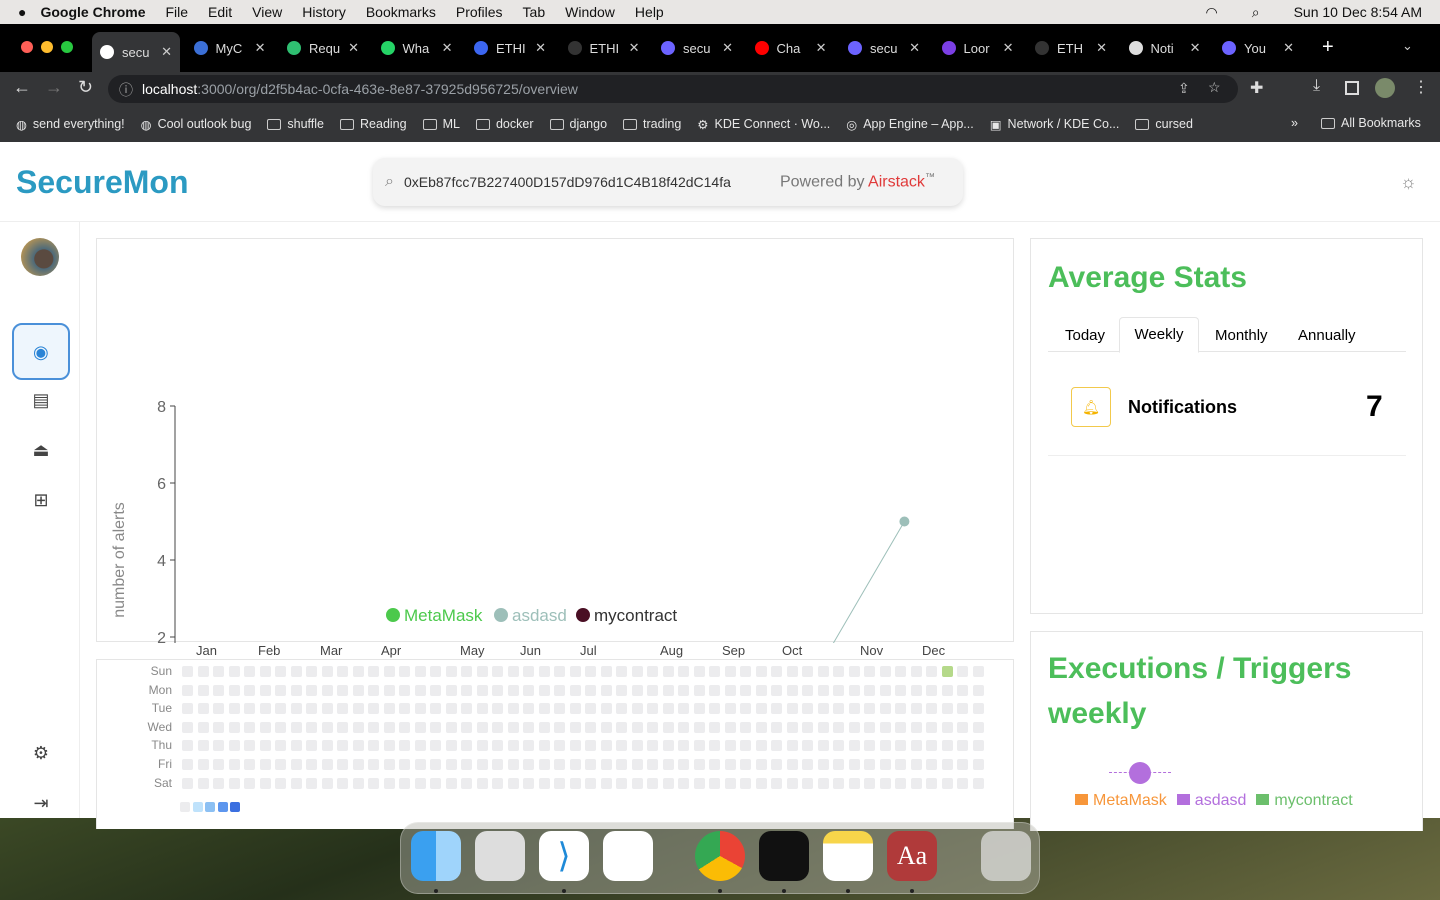  What do you see at coordinates (401, 12) in the screenshot?
I see `menu-bookmarks: Bookmarks` at bounding box center [401, 12].